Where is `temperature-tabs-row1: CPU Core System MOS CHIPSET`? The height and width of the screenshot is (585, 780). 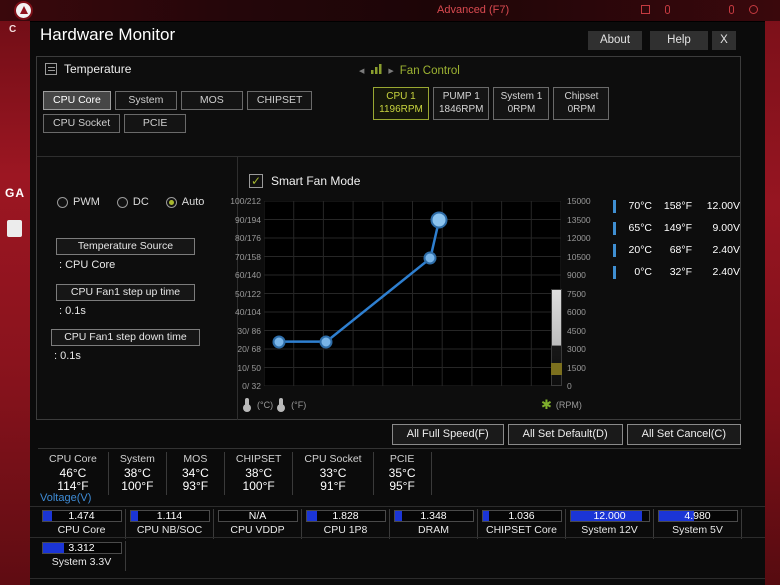
temperature-tabs-row1: CPU Core System MOS CHIPSET is located at coordinates (178, 100).